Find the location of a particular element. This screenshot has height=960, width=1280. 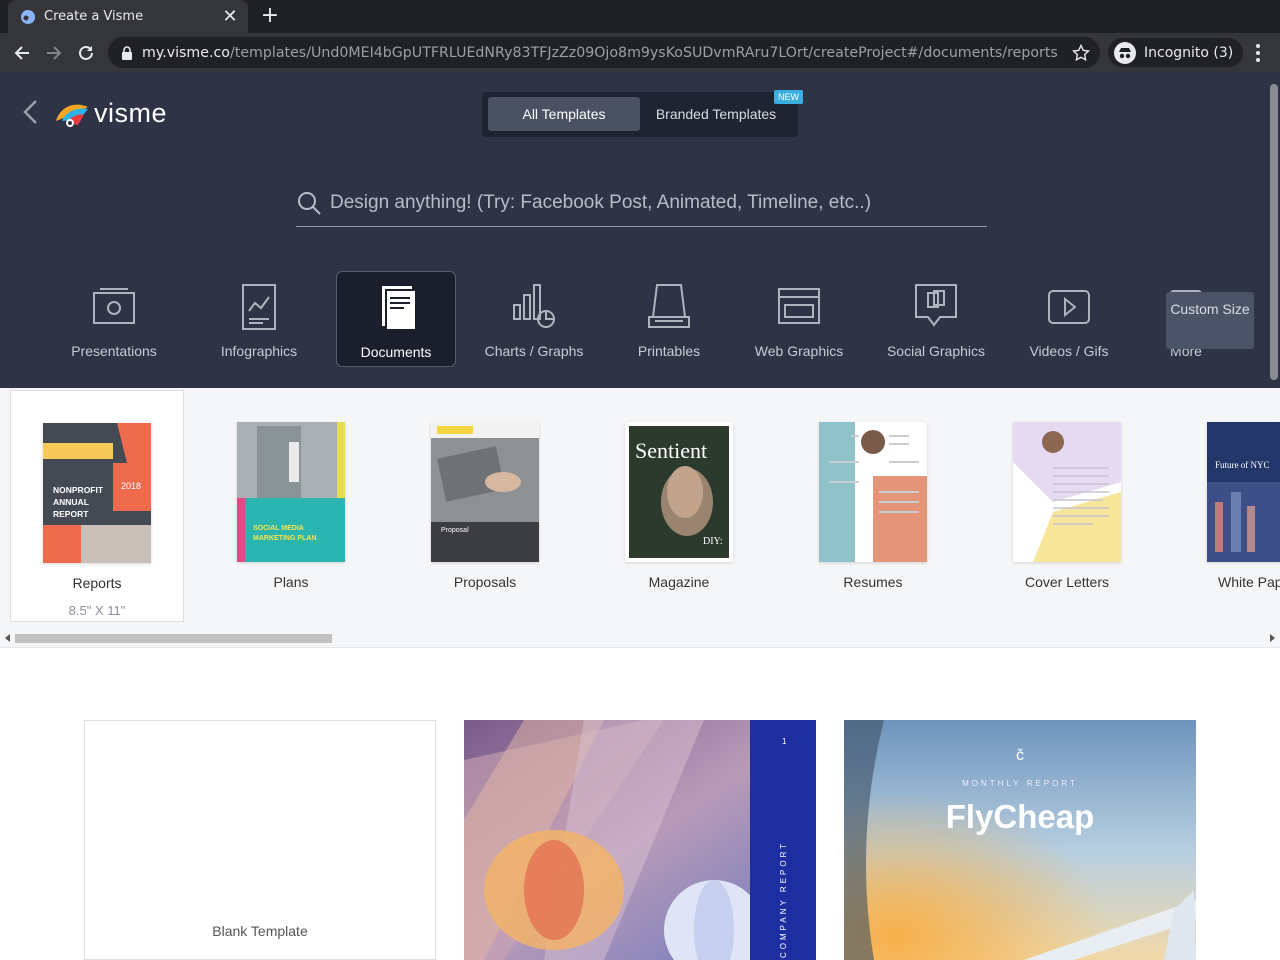

svg-text: REPORT is located at coordinates (71, 514).